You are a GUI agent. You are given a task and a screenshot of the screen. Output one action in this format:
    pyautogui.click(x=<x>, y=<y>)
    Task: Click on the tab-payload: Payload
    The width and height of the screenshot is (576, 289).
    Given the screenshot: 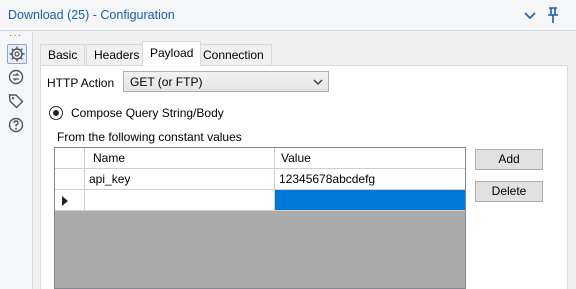 What is the action you would take?
    pyautogui.click(x=172, y=53)
    